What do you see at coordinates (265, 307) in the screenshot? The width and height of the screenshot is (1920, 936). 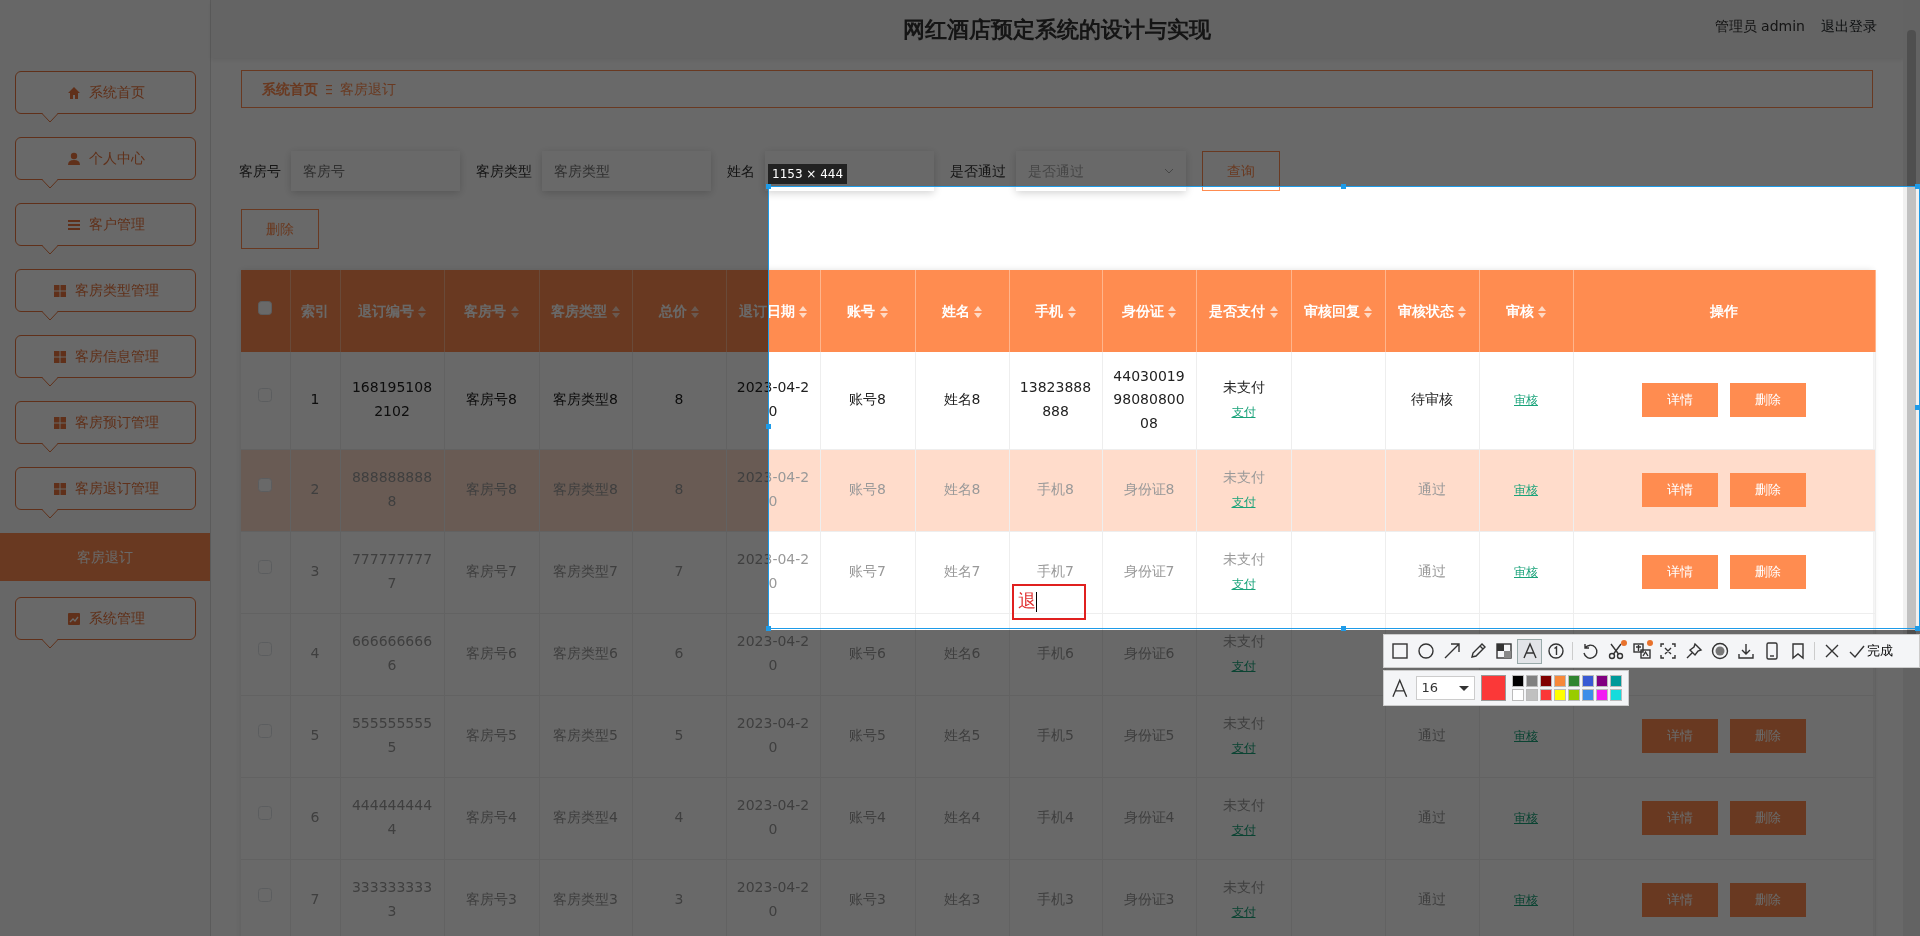 I see `checkbox` at bounding box center [265, 307].